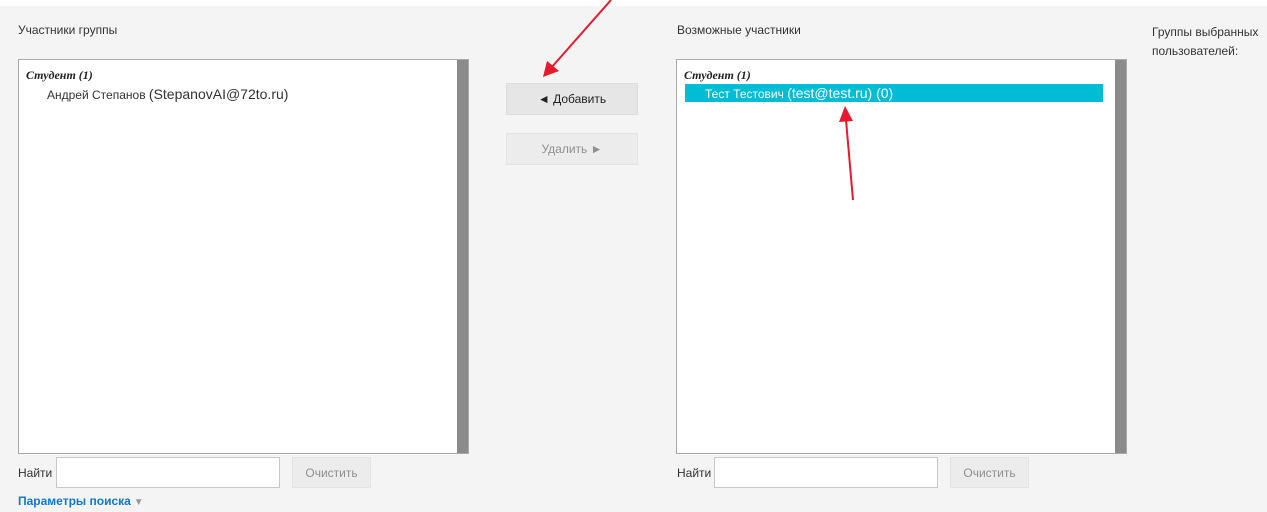  I want to click on right-clear-button: Очистить, so click(989, 472).